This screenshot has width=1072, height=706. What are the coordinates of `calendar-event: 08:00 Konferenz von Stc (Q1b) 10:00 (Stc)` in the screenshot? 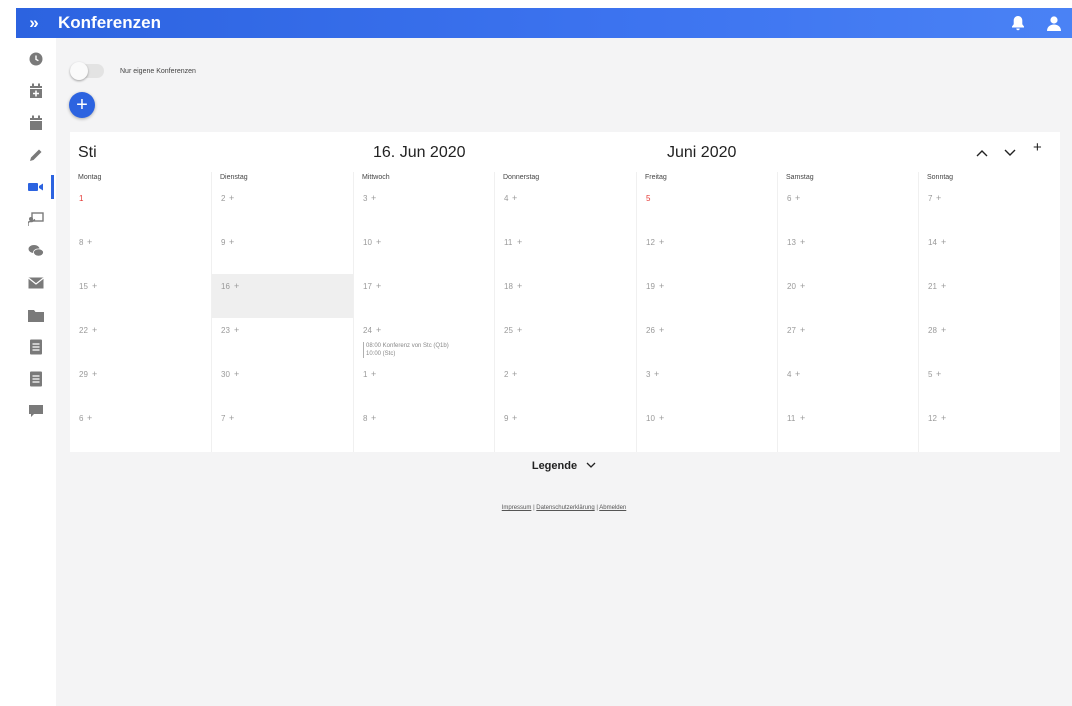 It's located at (406, 350).